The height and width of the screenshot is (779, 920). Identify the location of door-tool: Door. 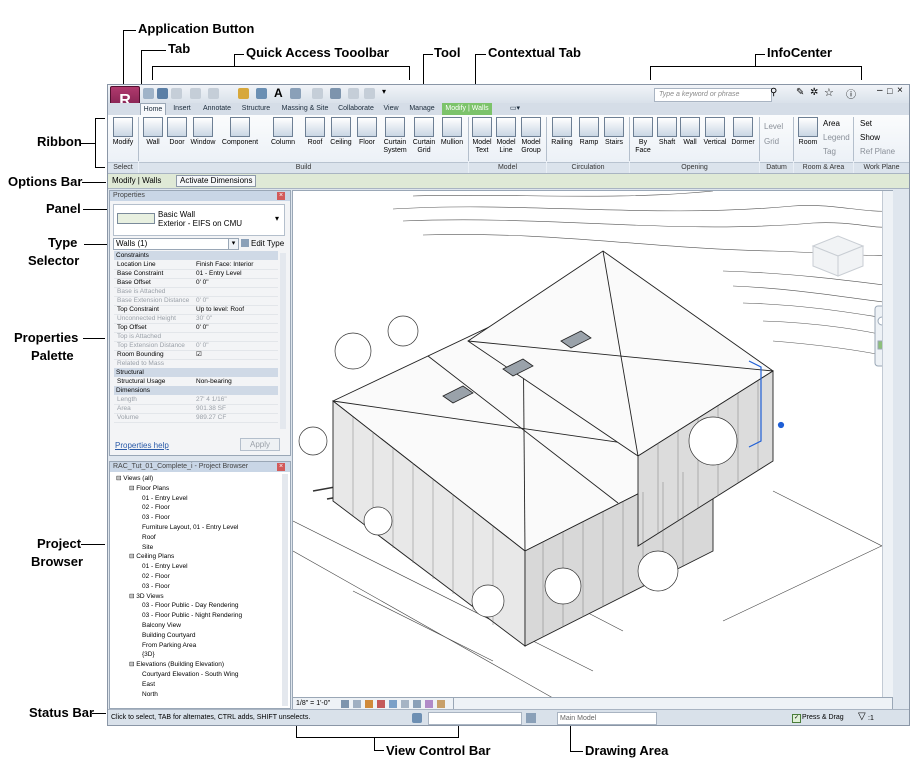
(177, 132).